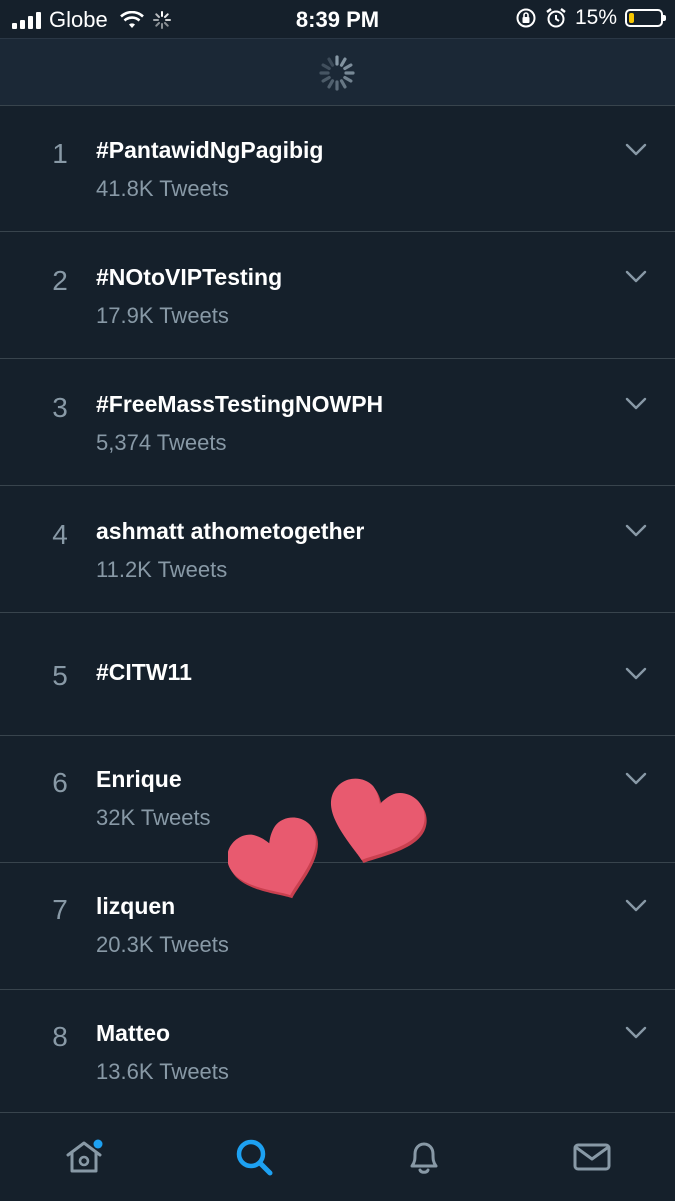 This screenshot has height=1201, width=675. What do you see at coordinates (135, 906) in the screenshot?
I see `trend-topic: lizquen` at bounding box center [135, 906].